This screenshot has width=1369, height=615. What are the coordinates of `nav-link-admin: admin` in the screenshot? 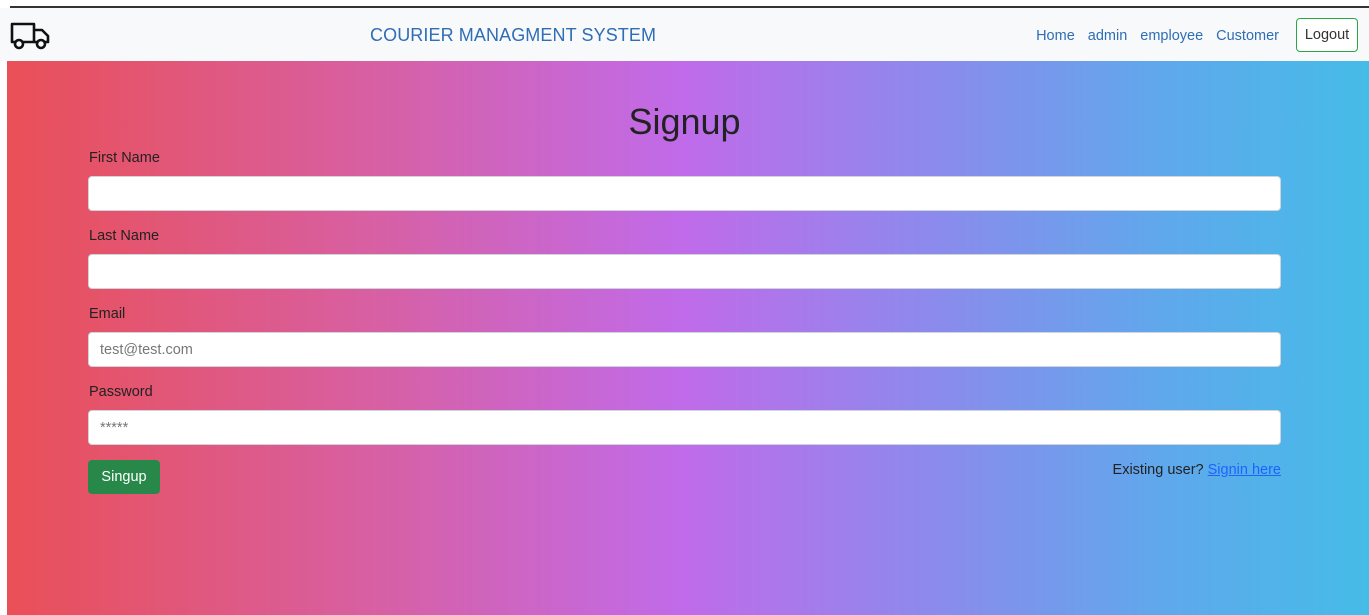 It's located at (1108, 36).